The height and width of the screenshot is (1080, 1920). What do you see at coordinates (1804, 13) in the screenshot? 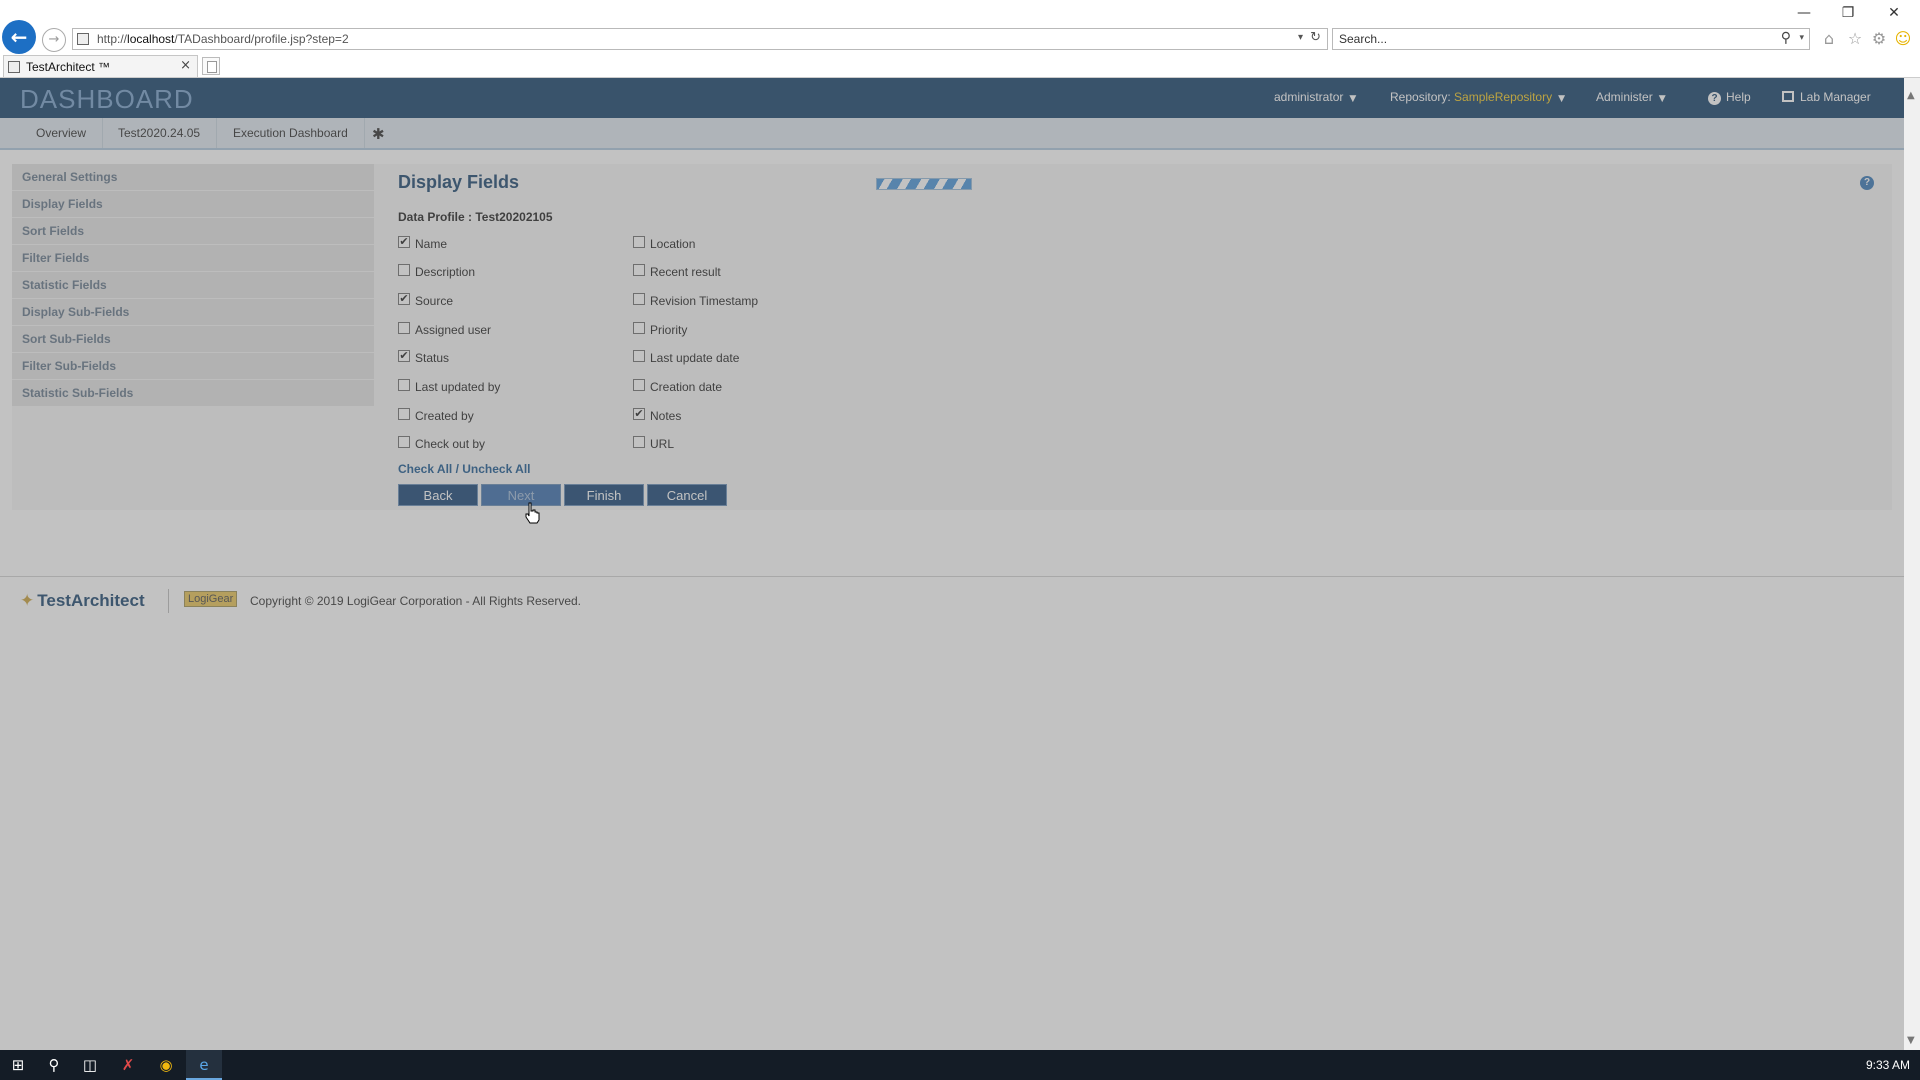
I see `minimize-icon: —` at bounding box center [1804, 13].